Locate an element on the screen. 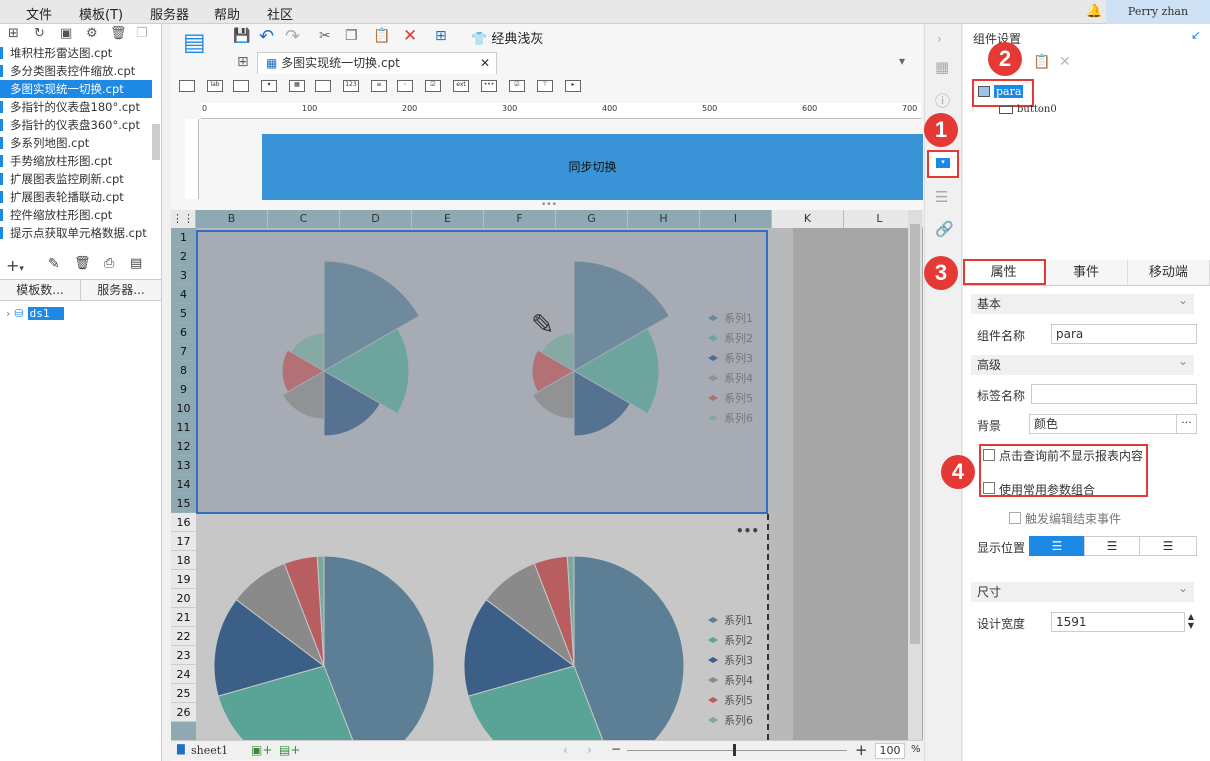  row-header-cell: 3 is located at coordinates (183, 275).